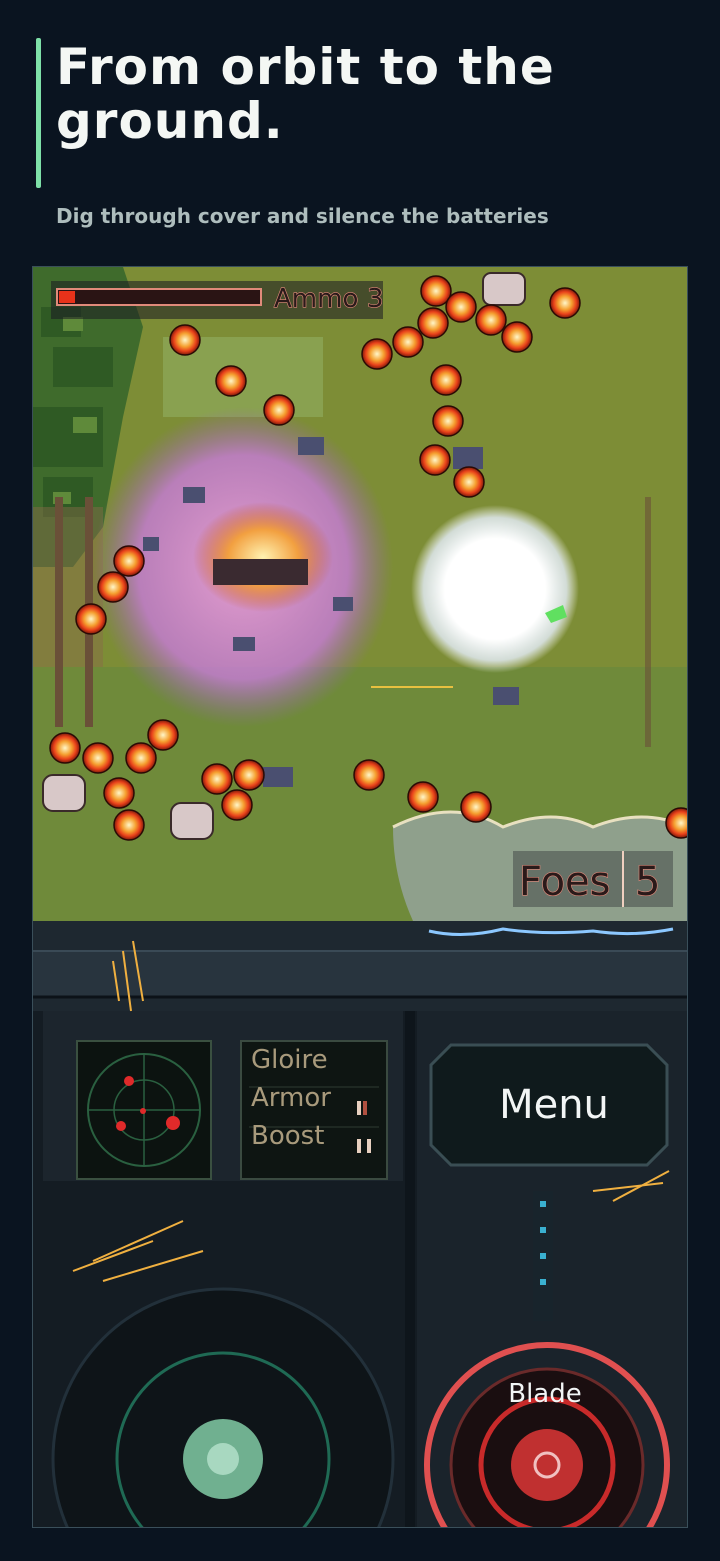 This screenshot has height=1561, width=720. What do you see at coordinates (316, 299) in the screenshot?
I see `ammo-label: Ammo` at bounding box center [316, 299].